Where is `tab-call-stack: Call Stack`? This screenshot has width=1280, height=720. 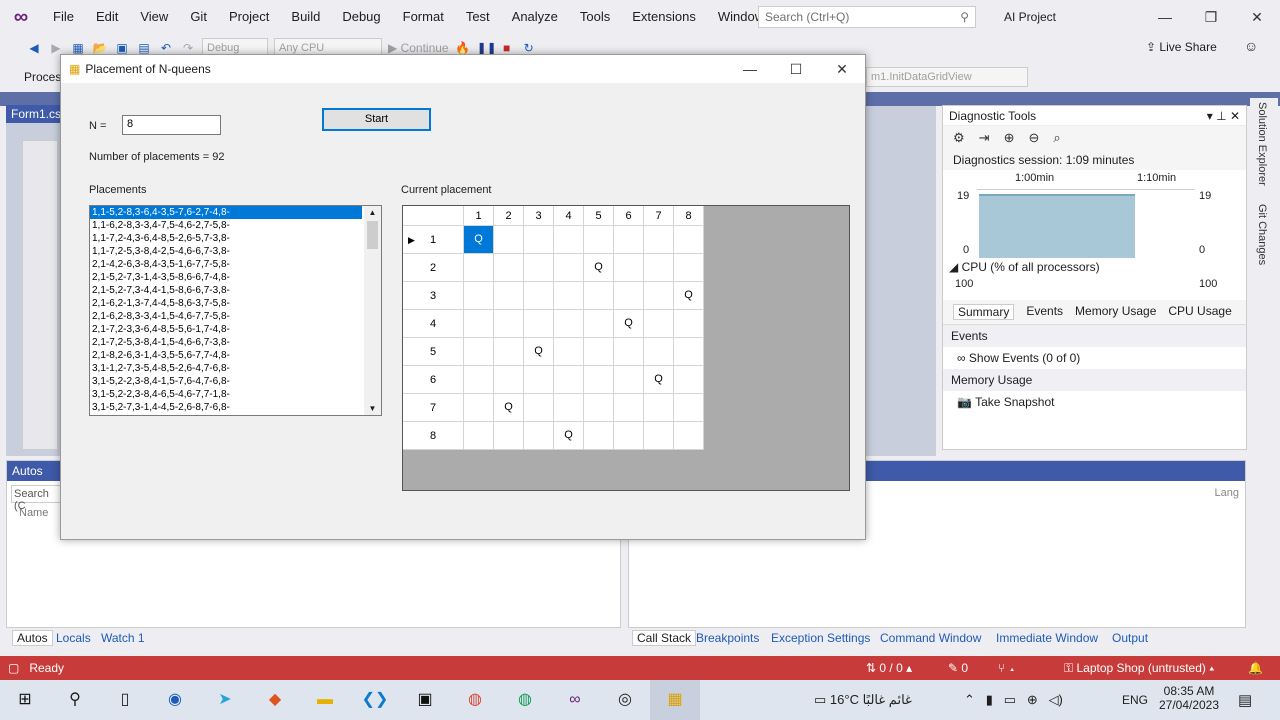
tab-call-stack: Call Stack is located at coordinates (664, 638).